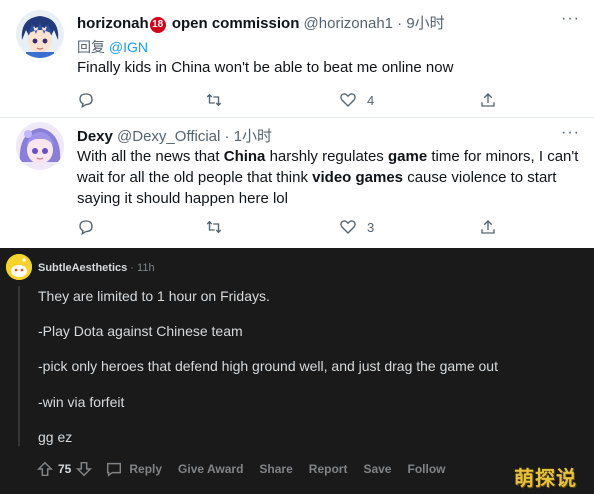  What do you see at coordinates (113, 23) in the screenshot?
I see `display-name: horizonah` at bounding box center [113, 23].